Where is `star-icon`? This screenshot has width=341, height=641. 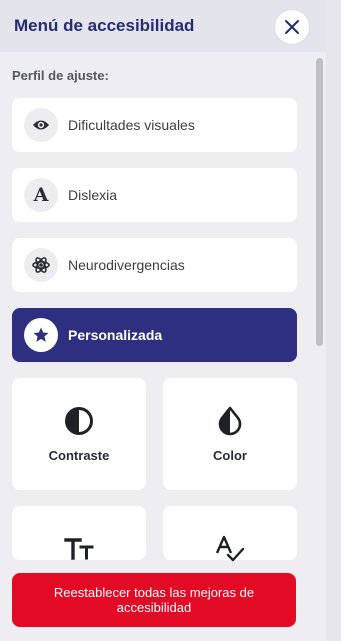
star-icon is located at coordinates (41, 334).